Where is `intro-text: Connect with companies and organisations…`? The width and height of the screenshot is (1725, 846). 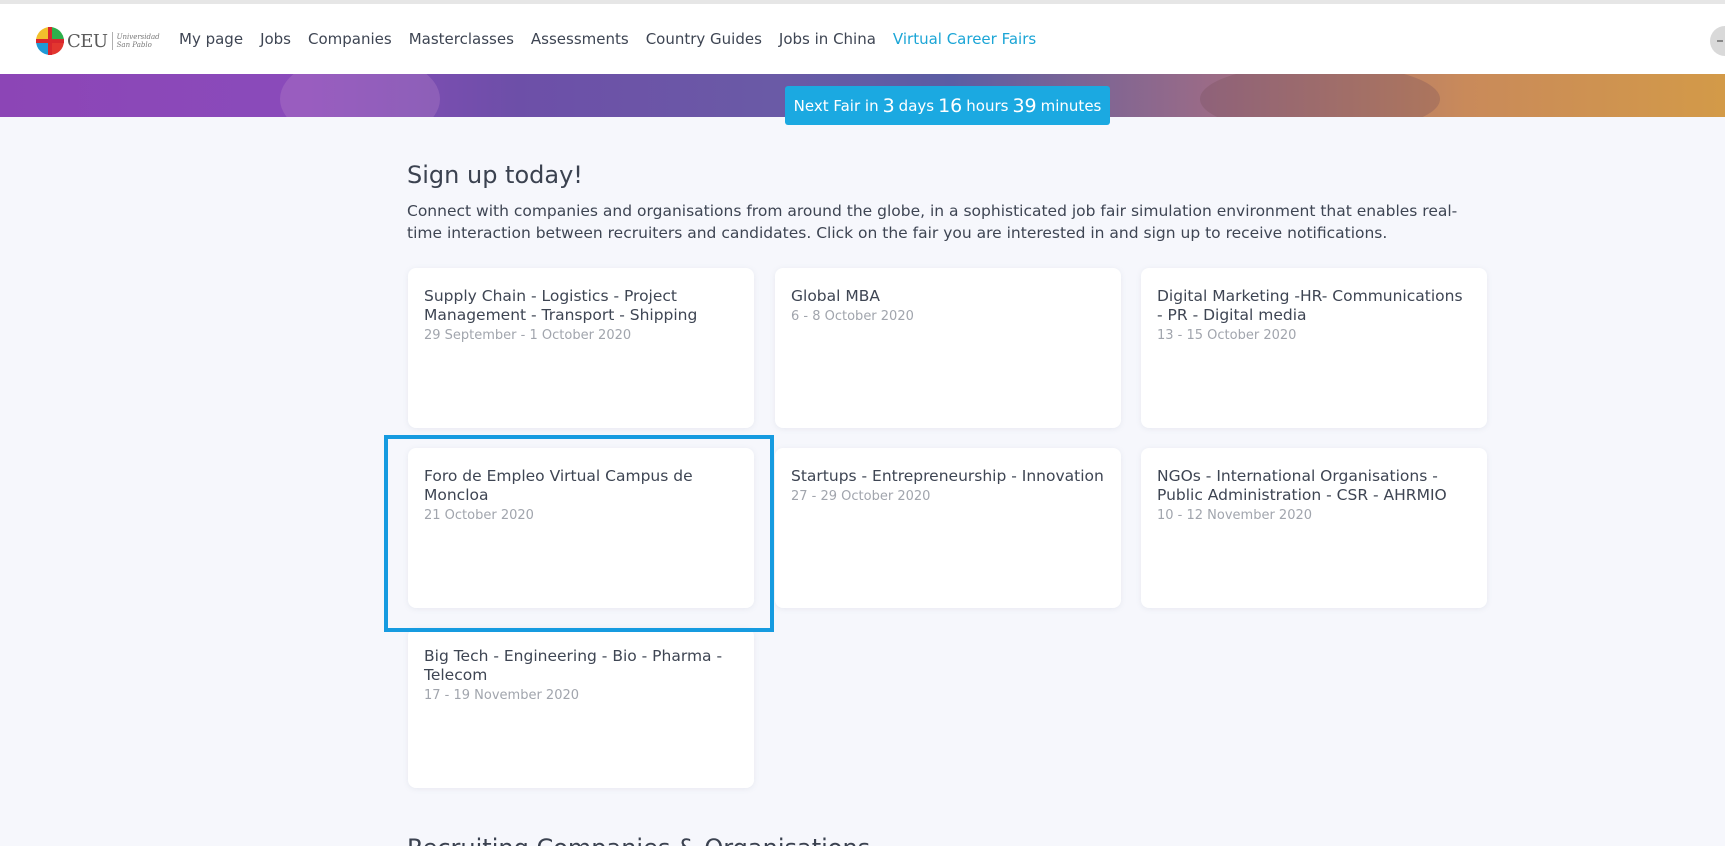
intro-text: Connect with companies and organisations… is located at coordinates (932, 222).